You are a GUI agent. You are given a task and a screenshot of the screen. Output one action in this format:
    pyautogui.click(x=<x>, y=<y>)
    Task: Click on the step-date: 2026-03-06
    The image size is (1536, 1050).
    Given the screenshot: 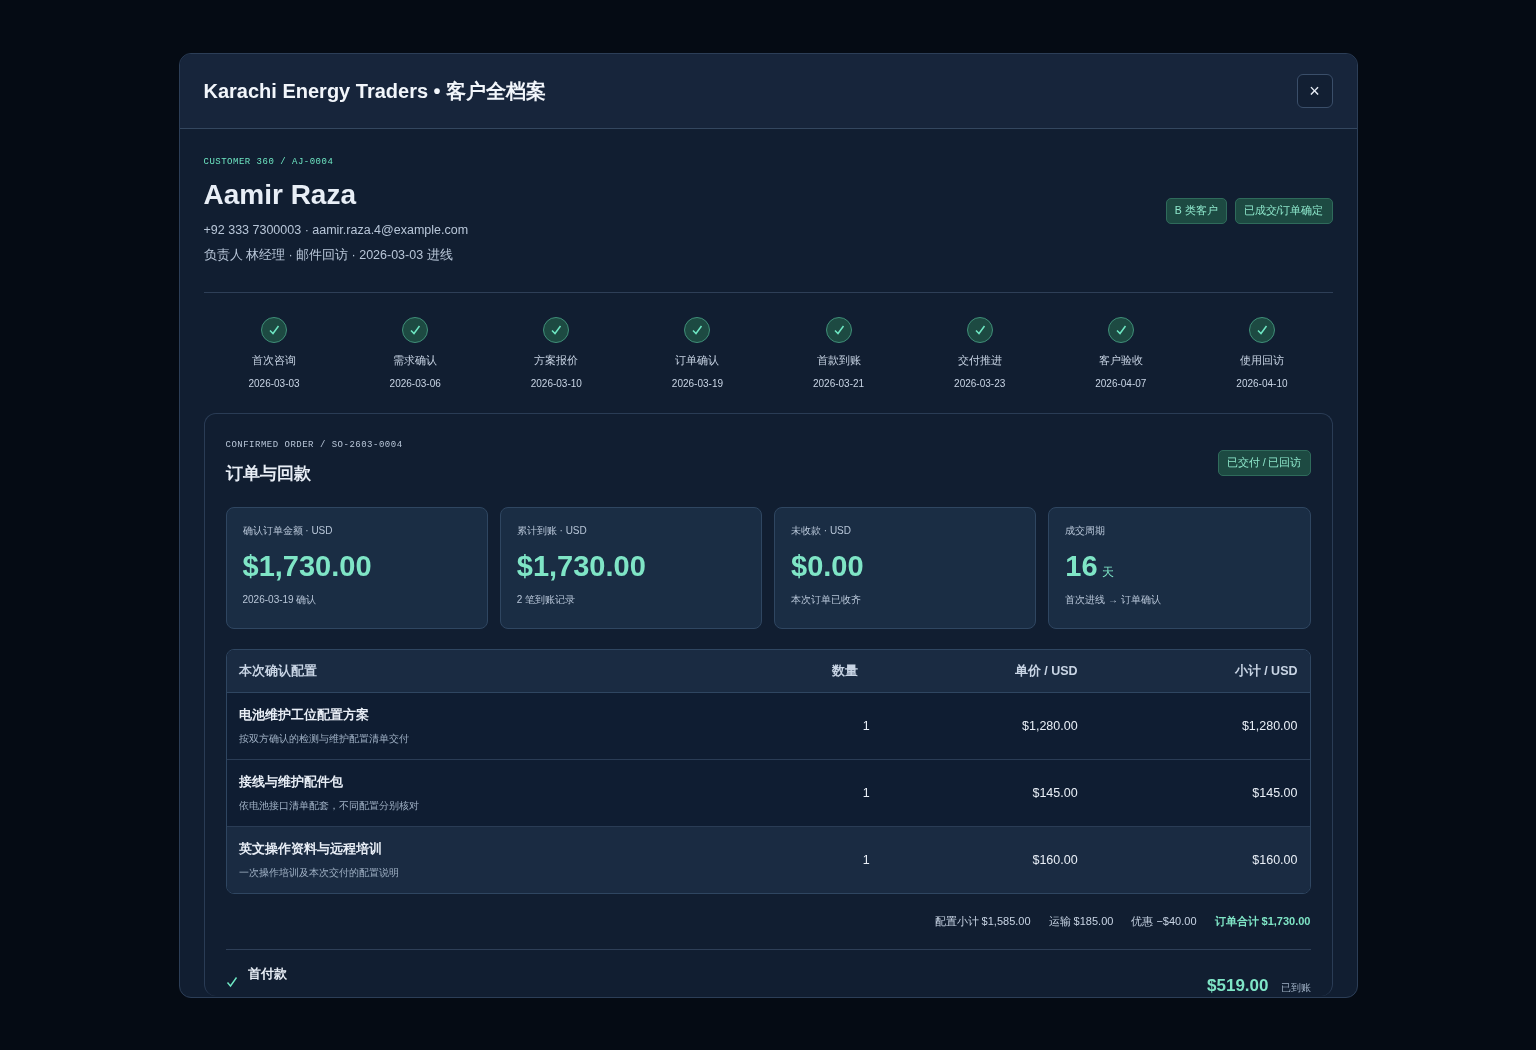 What is the action you would take?
    pyautogui.click(x=415, y=383)
    